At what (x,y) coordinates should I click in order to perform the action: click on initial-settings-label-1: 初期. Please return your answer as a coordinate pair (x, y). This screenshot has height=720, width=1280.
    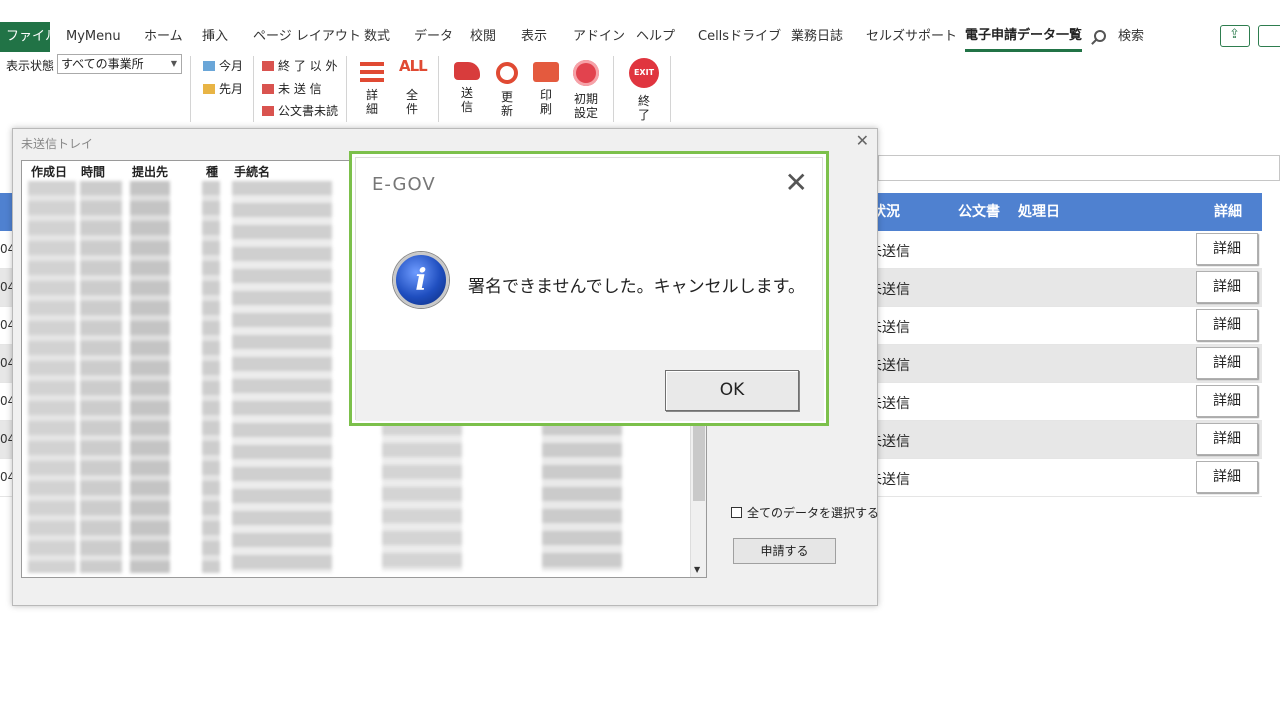
    Looking at the image, I should click on (585, 99).